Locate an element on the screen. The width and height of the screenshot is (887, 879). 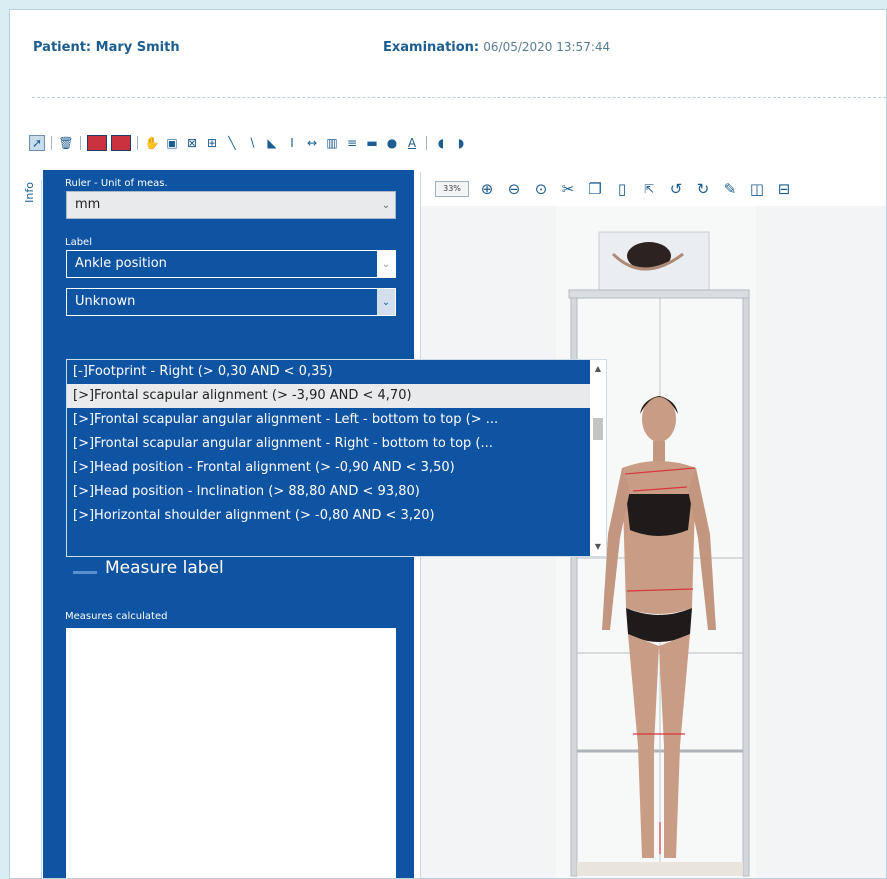
select-arrow-icon: ⇱ is located at coordinates (649, 189).